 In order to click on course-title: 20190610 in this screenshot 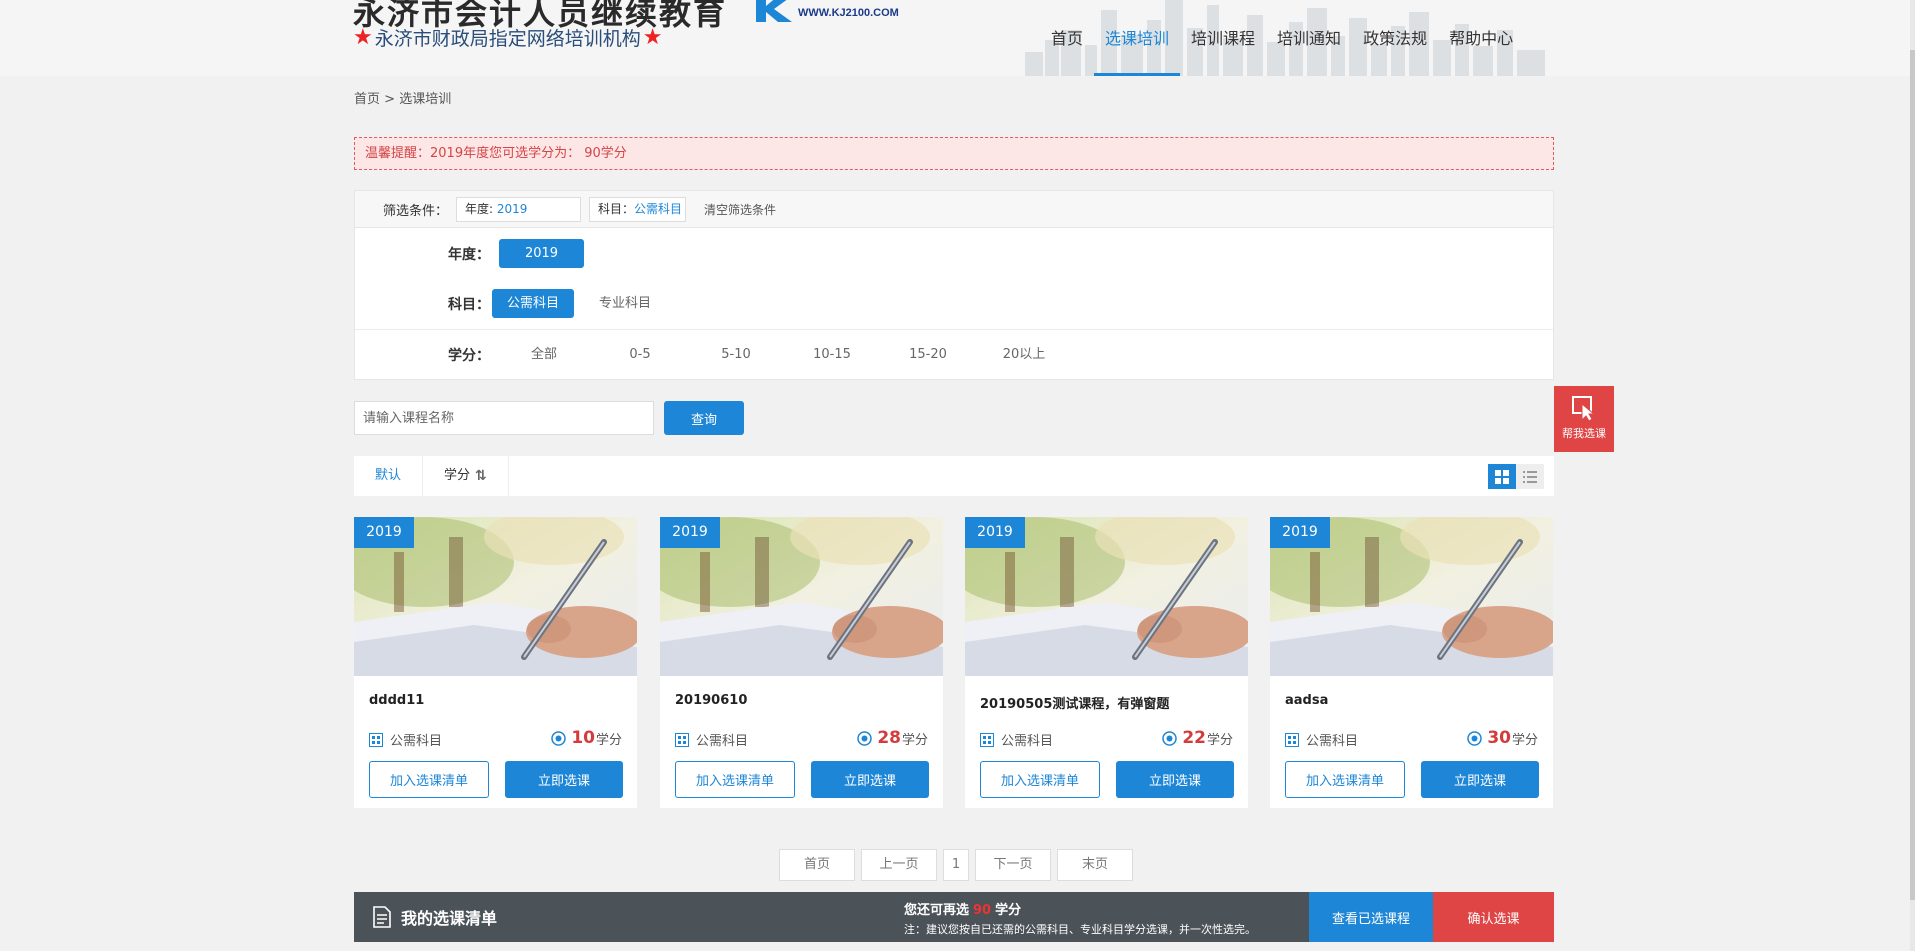, I will do `click(711, 700)`.